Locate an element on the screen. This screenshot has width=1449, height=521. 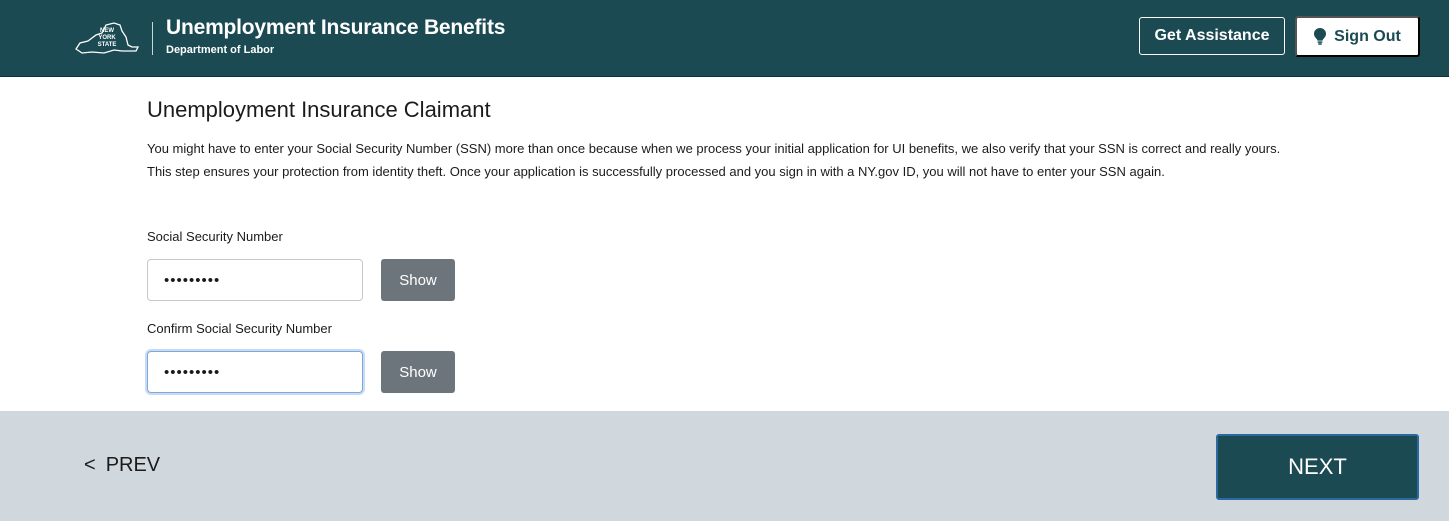
confirm-ssn-input is located at coordinates (255, 372).